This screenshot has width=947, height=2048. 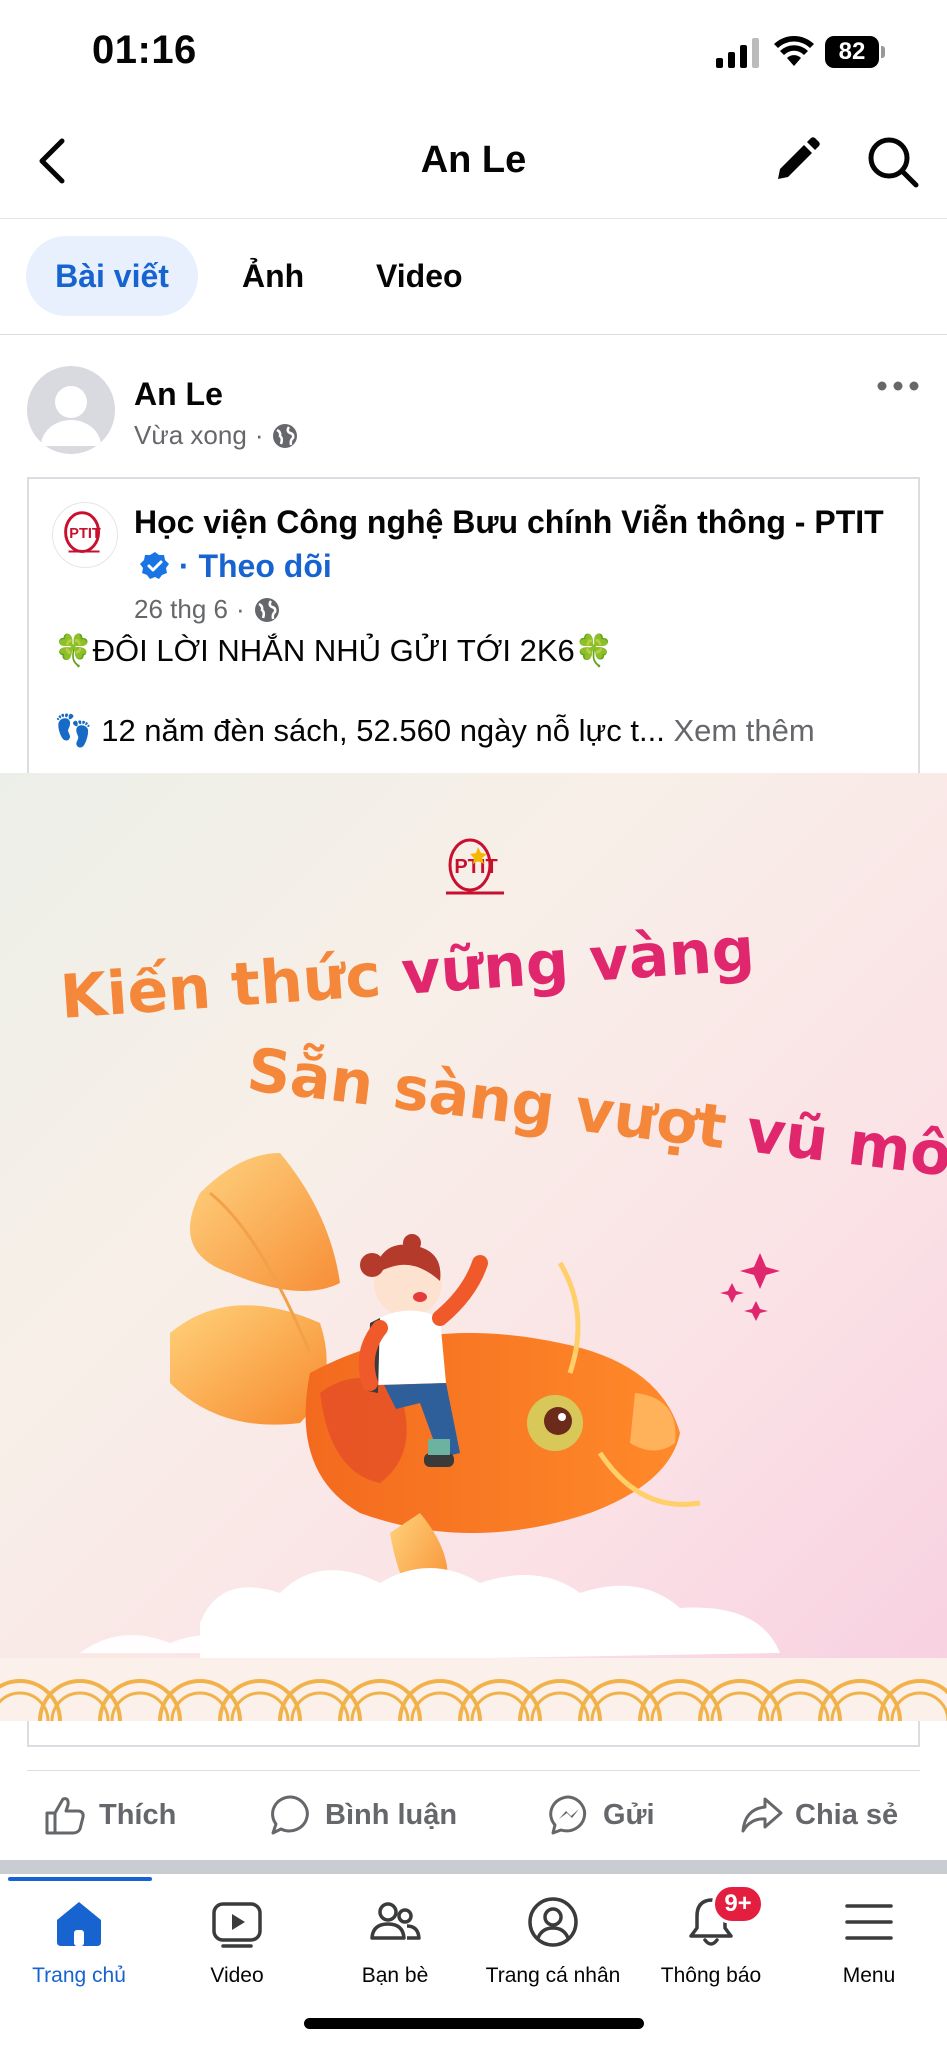 What do you see at coordinates (473, 162) in the screenshot?
I see `profile-header: An Le` at bounding box center [473, 162].